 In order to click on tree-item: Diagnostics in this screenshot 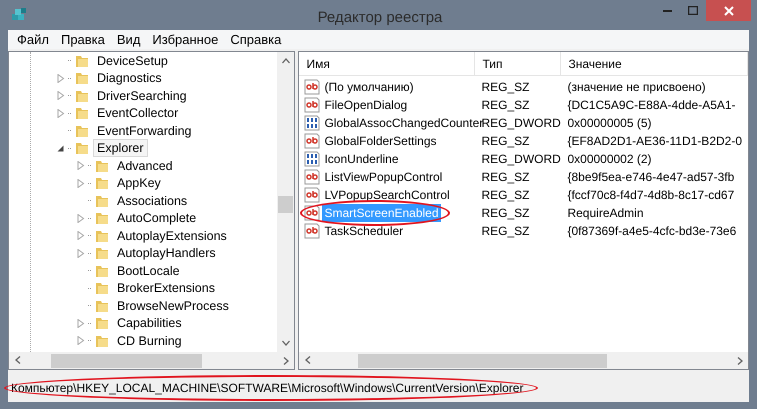, I will do `click(129, 78)`.